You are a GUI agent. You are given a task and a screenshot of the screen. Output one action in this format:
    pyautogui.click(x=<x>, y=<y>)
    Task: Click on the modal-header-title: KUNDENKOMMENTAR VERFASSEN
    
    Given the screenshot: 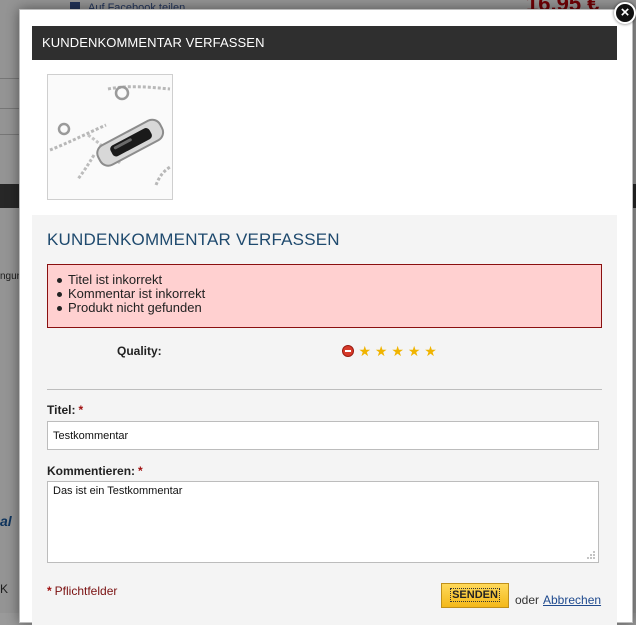 What is the action you would take?
    pyautogui.click(x=324, y=43)
    